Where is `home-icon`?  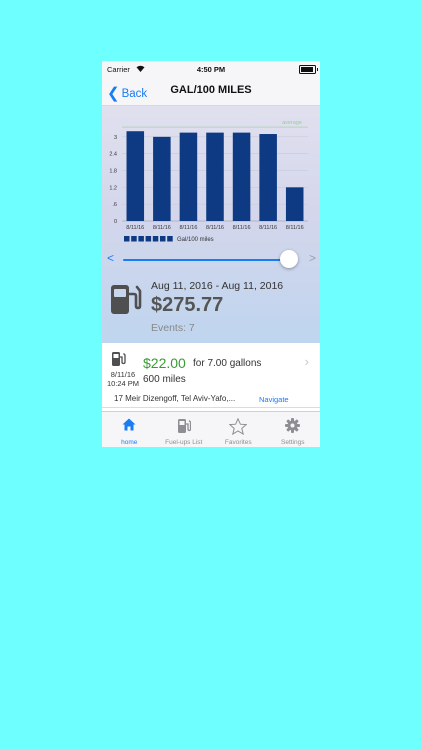 home-icon is located at coordinates (129, 427).